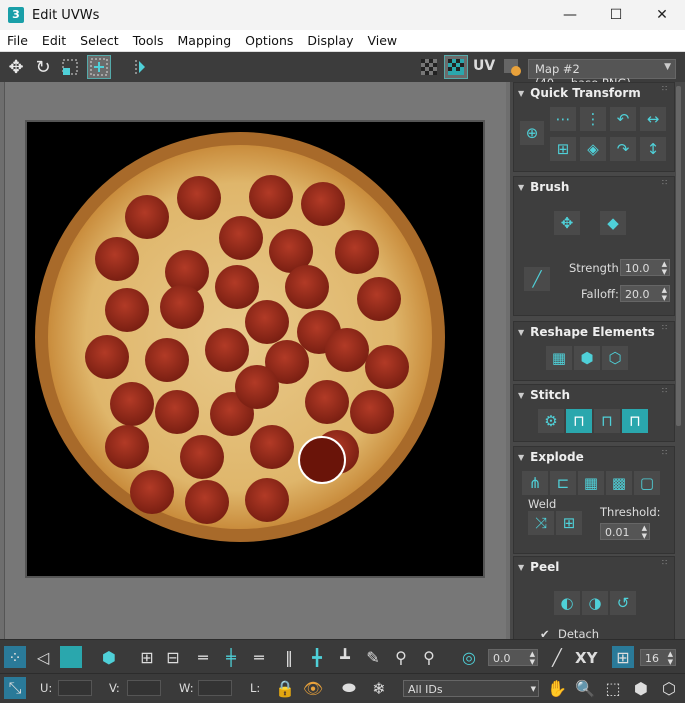 This screenshot has width=685, height=703. I want to click on flatten-by-material-icon: ▢, so click(647, 483).